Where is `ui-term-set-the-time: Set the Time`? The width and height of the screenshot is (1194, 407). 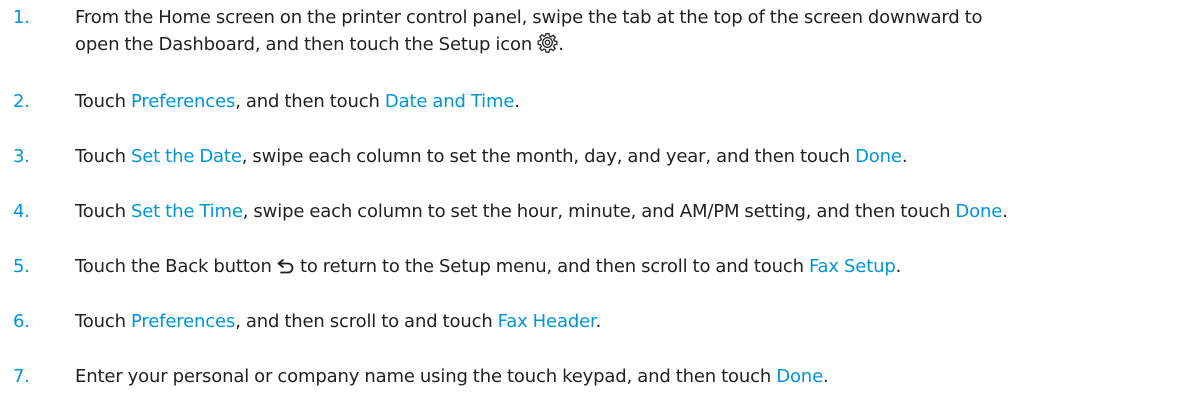
ui-term-set-the-time: Set the Time is located at coordinates (186, 211).